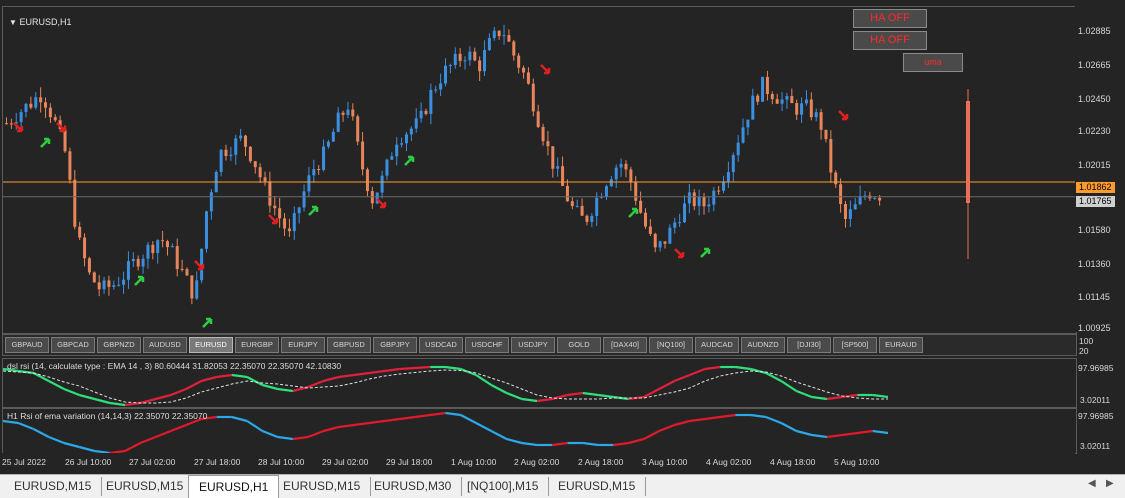 This screenshot has height=498, width=1125. What do you see at coordinates (257, 345) in the screenshot?
I see `symbol-button-eurgbp: EURGBP` at bounding box center [257, 345].